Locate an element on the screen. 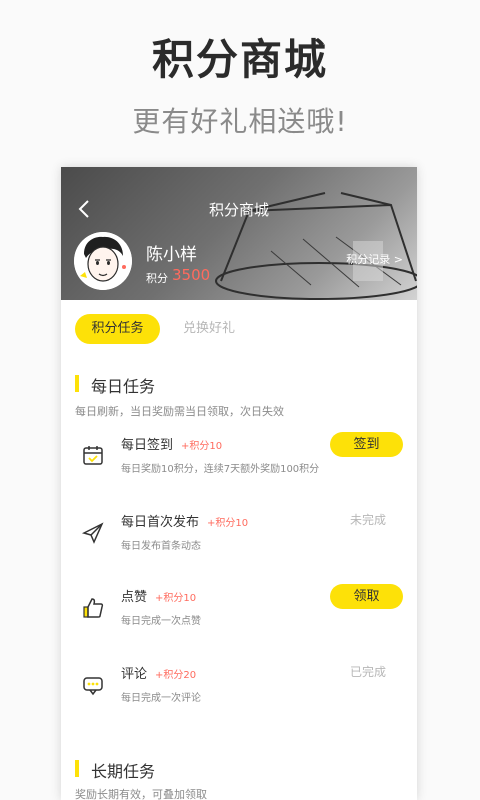 The image size is (480, 800). daily-section-desc: 每日刷新，当日奖励需当日领取，次日失效 is located at coordinates (179, 411).